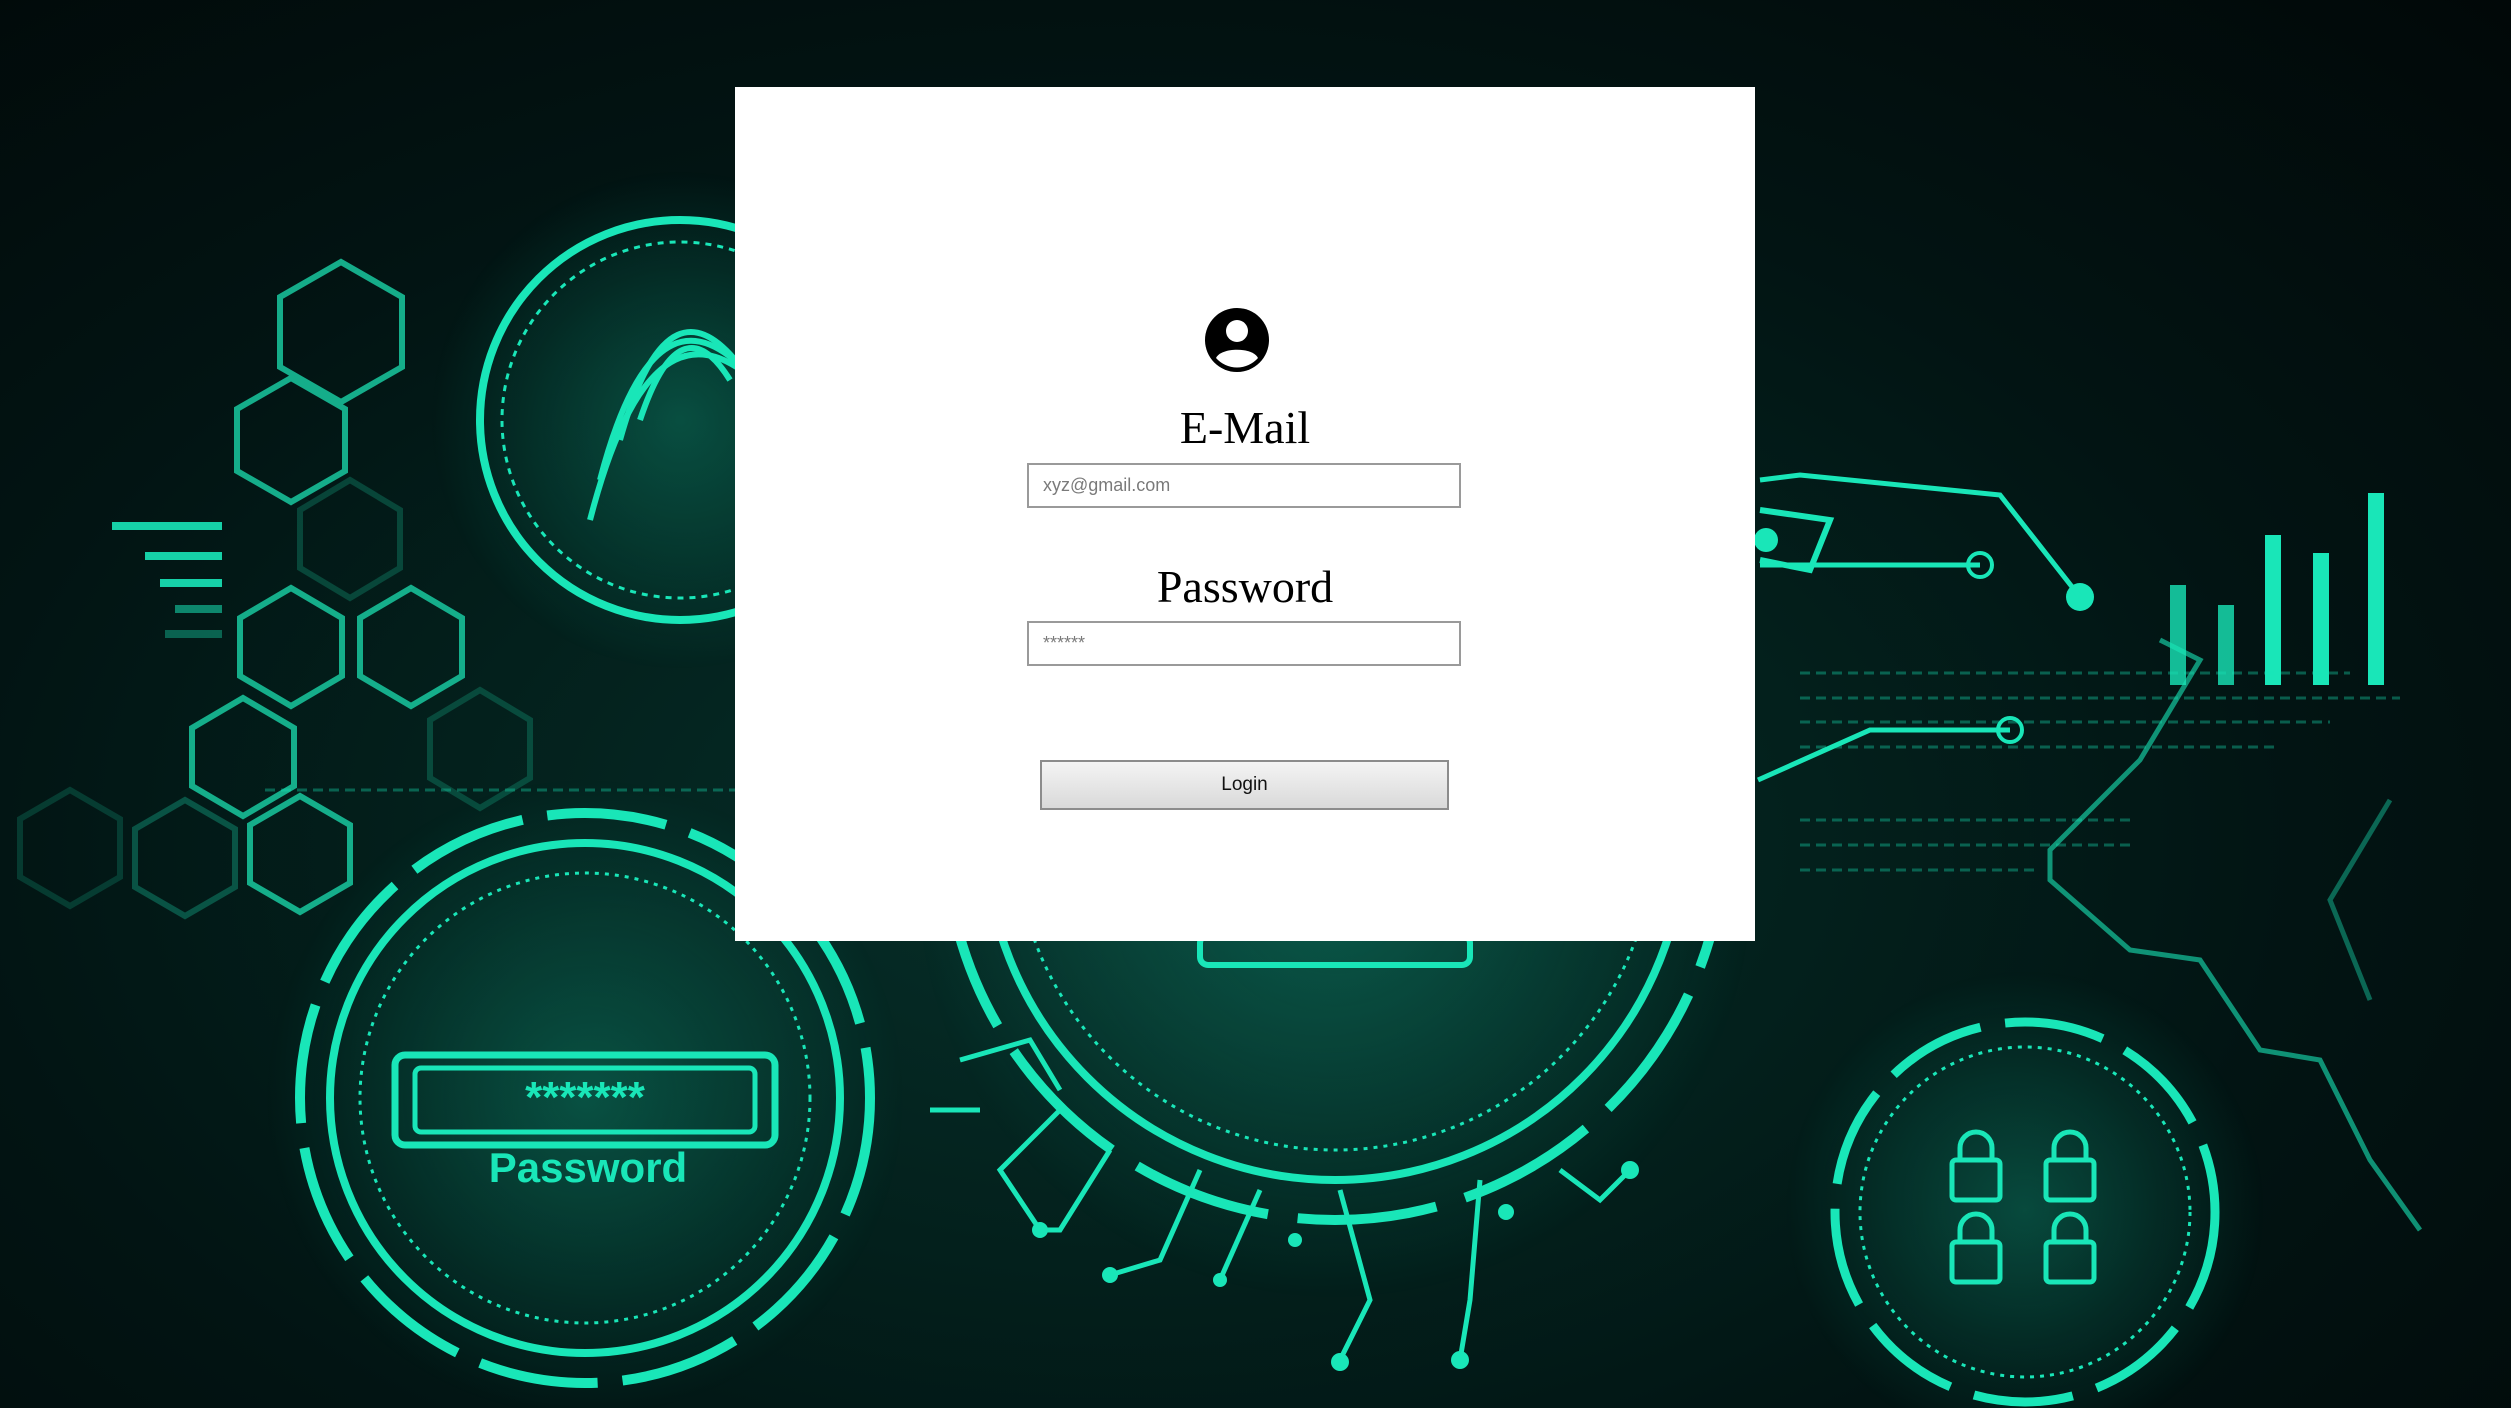  What do you see at coordinates (2277, 589) in the screenshot?
I see `bar-graph-decoration` at bounding box center [2277, 589].